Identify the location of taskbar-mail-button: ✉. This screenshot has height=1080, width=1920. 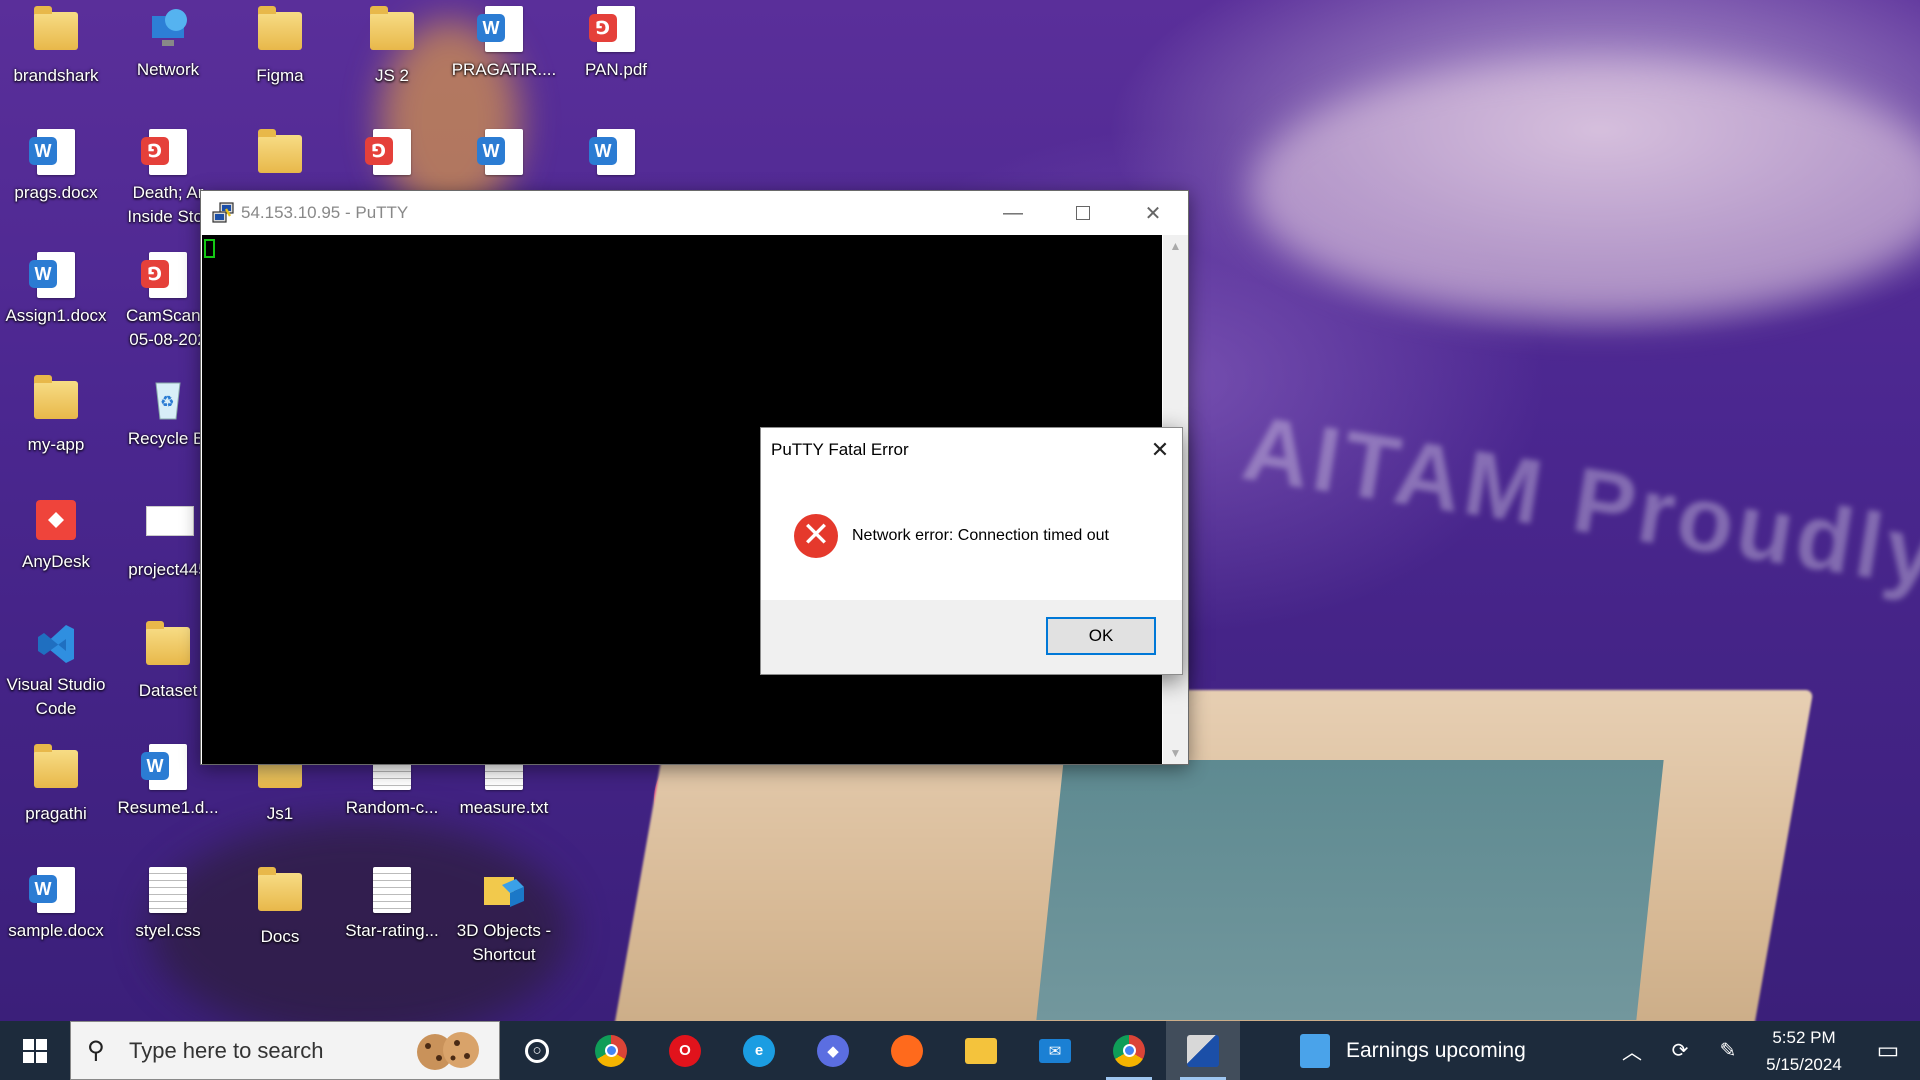
(1055, 1050).